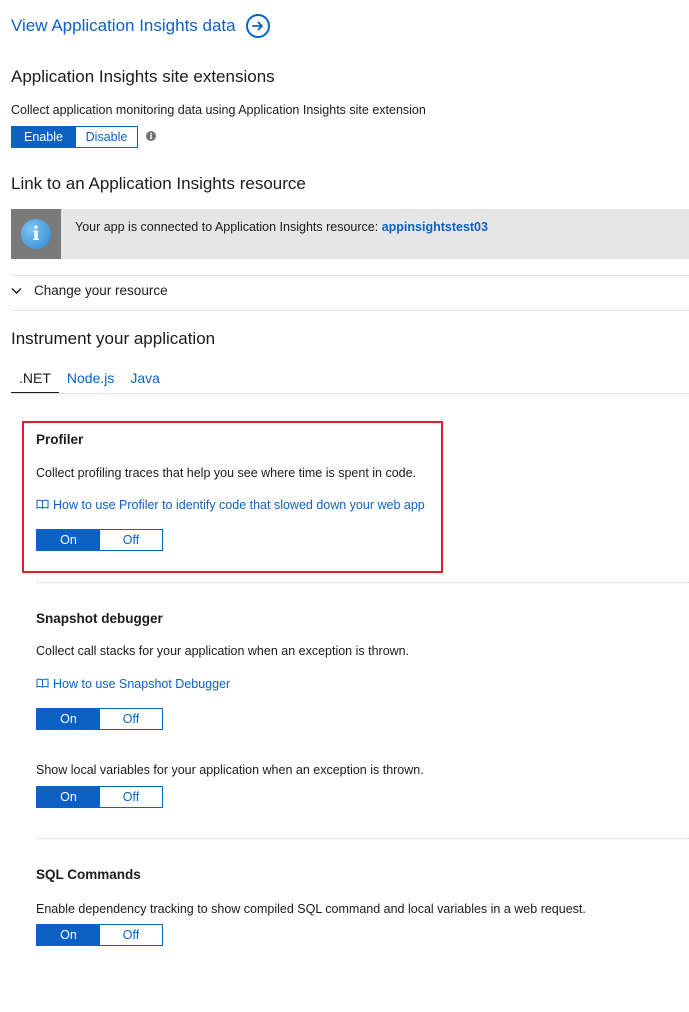 The image size is (689, 1012). I want to click on snapshot-toggle: On Off, so click(99, 719).